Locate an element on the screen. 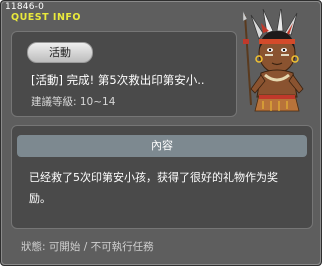 The width and height of the screenshot is (322, 266). quest-status: 狀態: 可開始 / 不可執行任務 is located at coordinates (87, 247).